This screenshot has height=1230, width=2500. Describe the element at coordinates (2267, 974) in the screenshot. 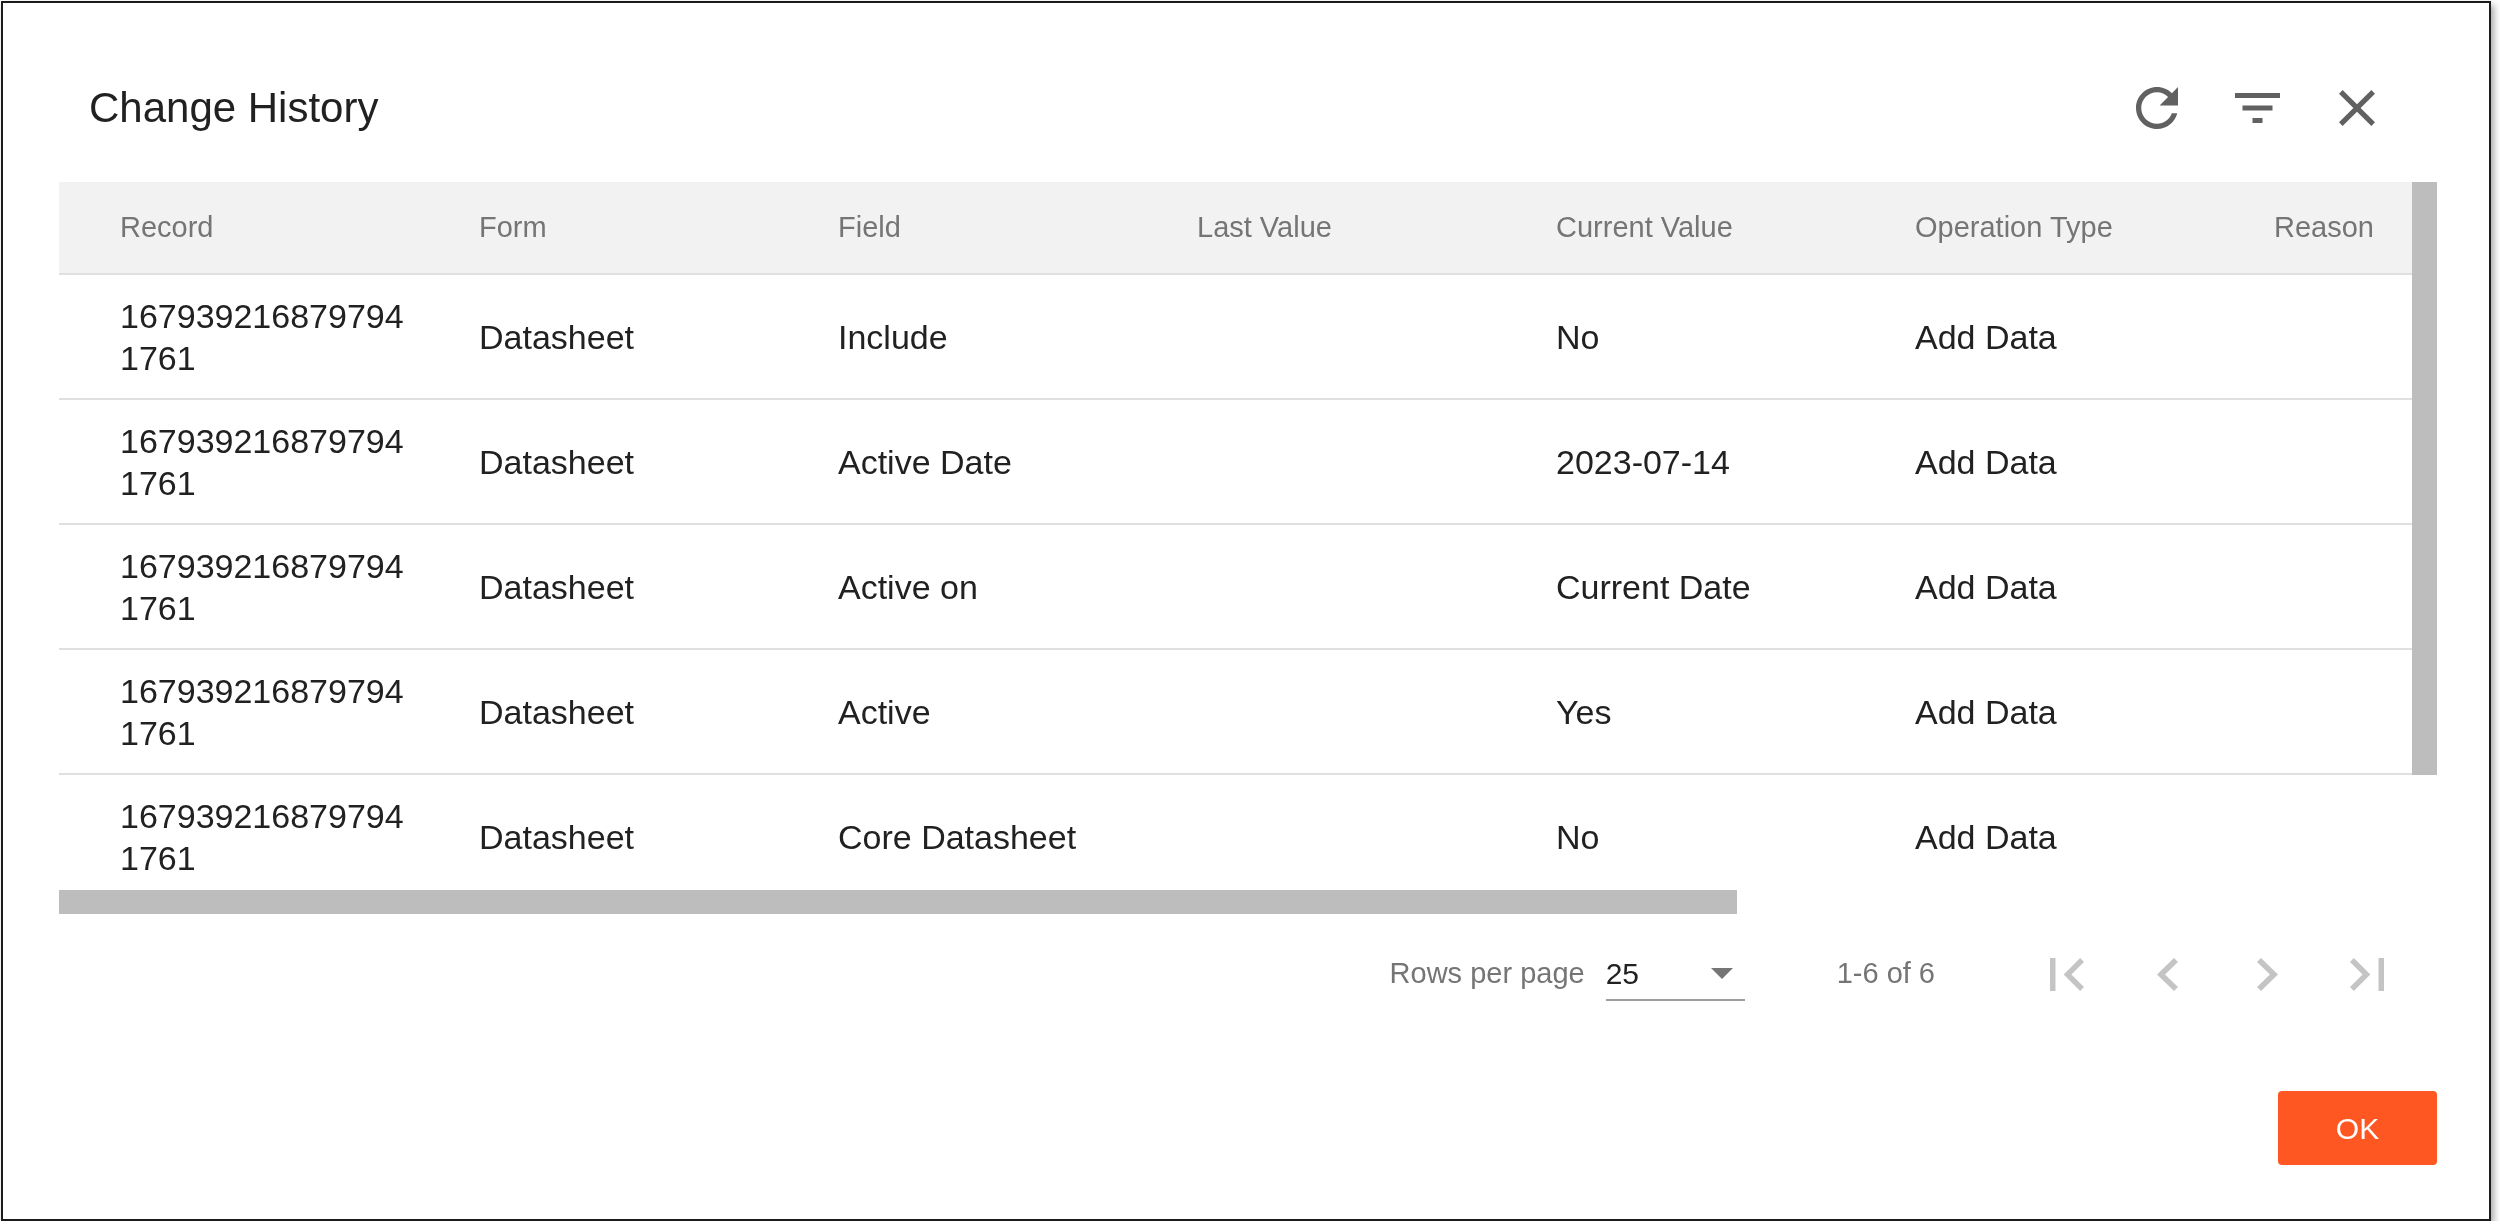

I see `chevron-right-icon` at that location.